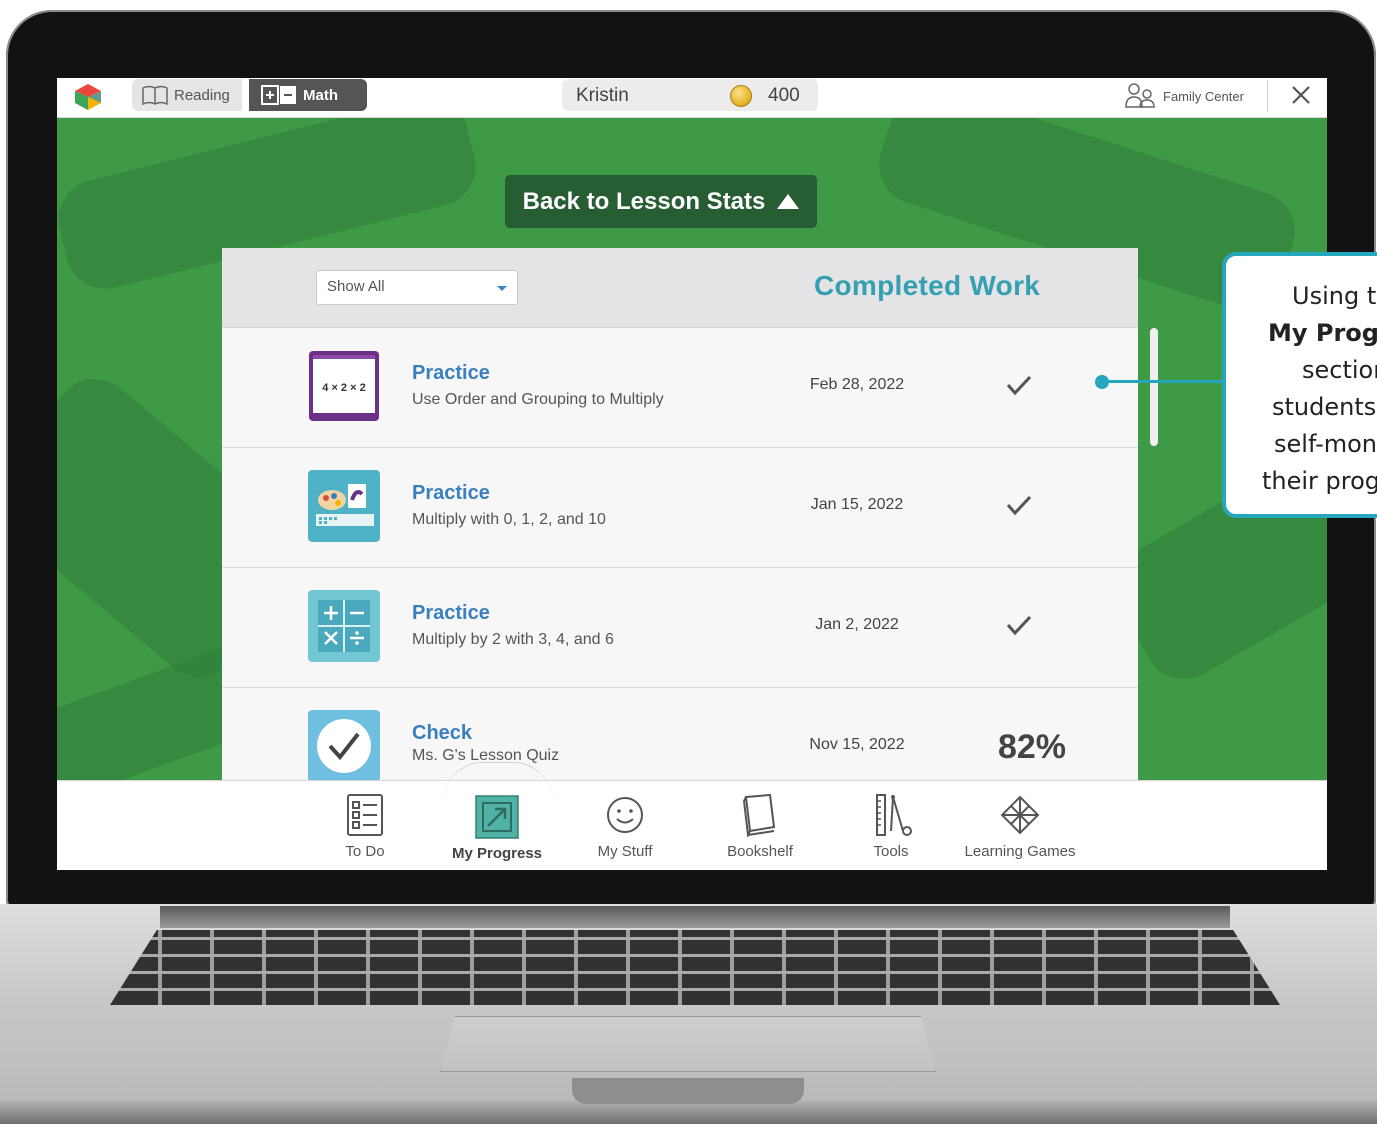  Describe the element at coordinates (202, 95) in the screenshot. I see `reading-tab-label: Reading` at that location.